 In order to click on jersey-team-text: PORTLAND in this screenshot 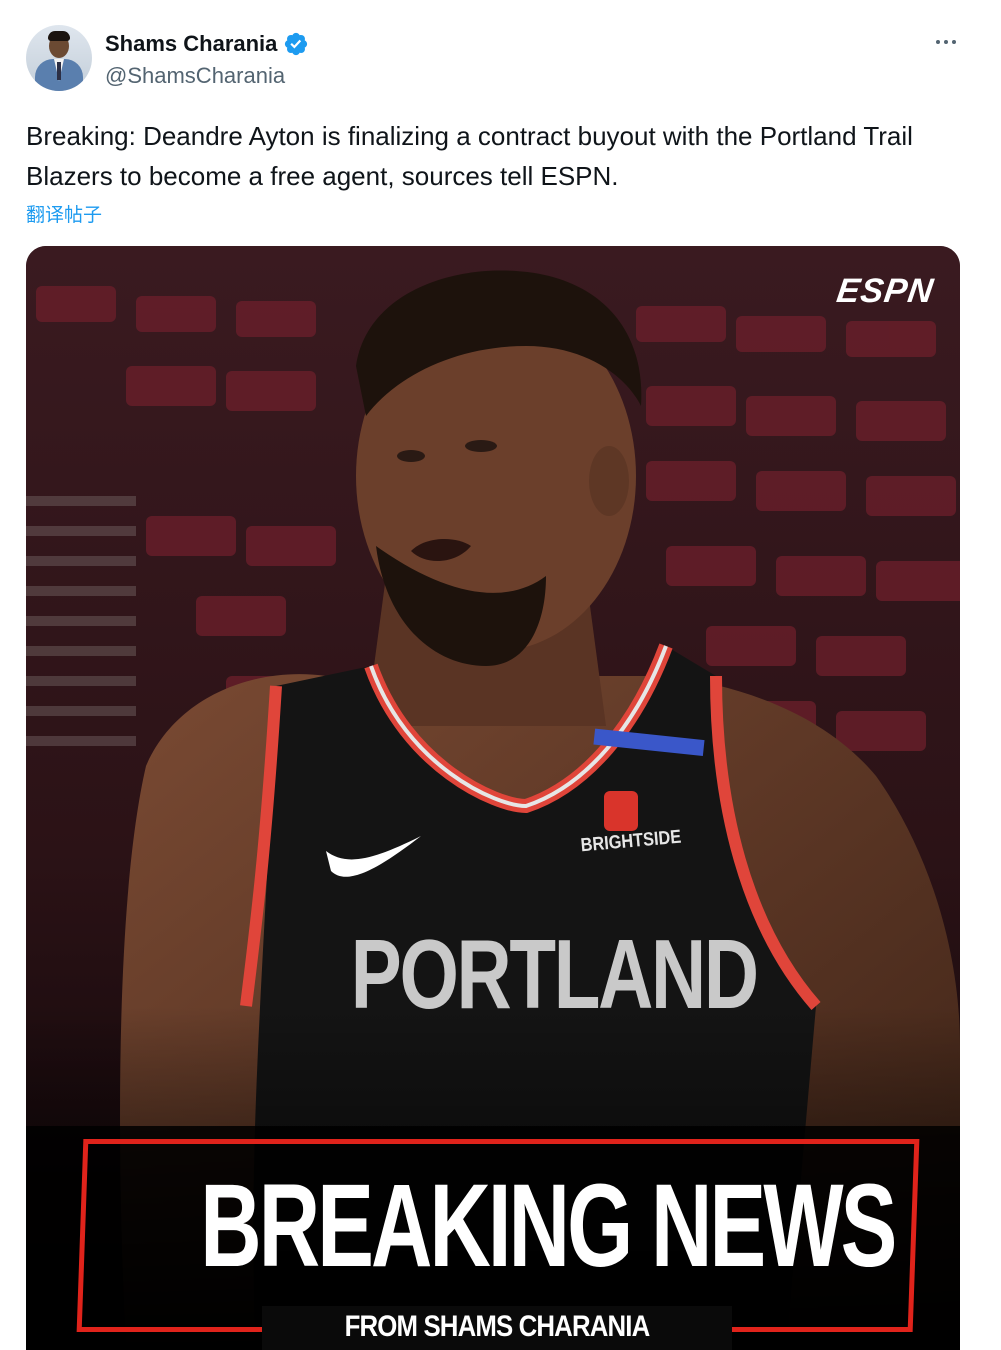, I will do `click(554, 974)`.